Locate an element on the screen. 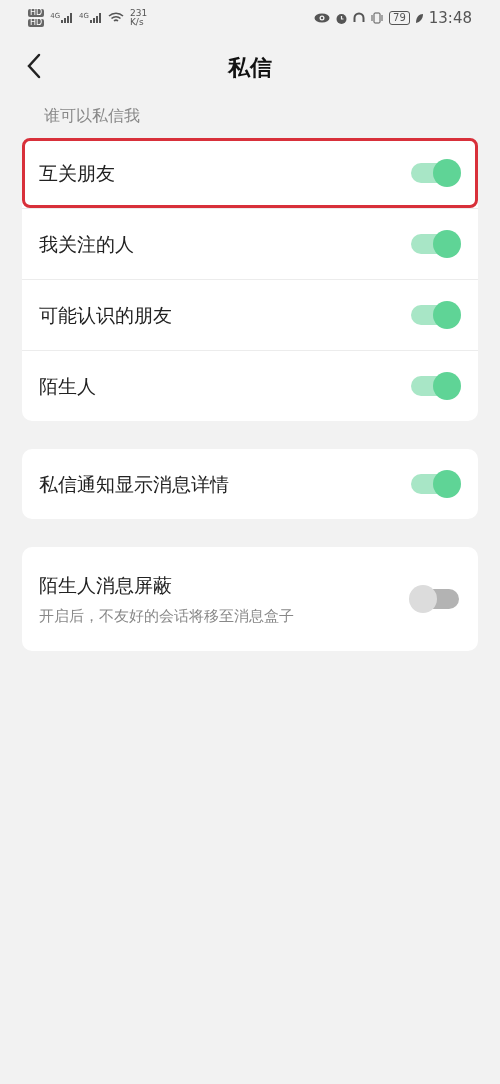 This screenshot has width=500, height=1084. setting-label: 互关朋友 is located at coordinates (77, 173).